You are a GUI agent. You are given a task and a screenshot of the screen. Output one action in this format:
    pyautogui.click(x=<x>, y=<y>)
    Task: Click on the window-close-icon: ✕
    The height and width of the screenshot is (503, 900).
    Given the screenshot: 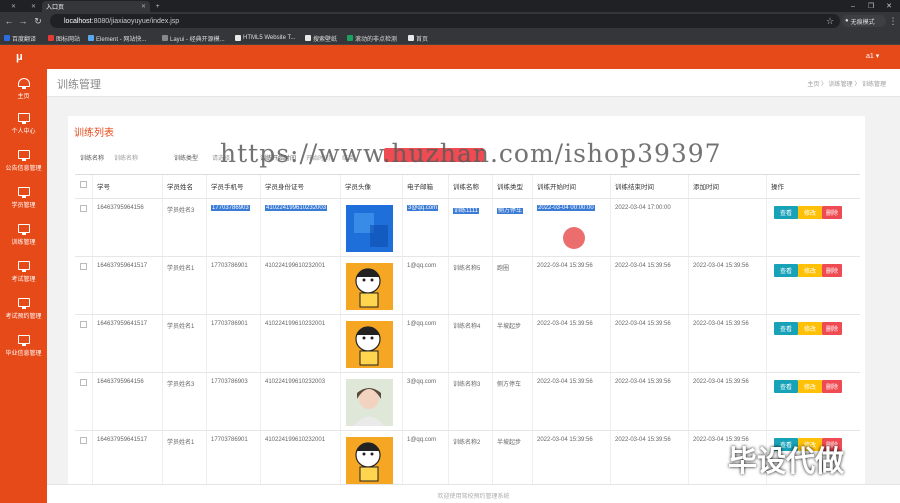 What is the action you would take?
    pyautogui.click(x=889, y=6)
    